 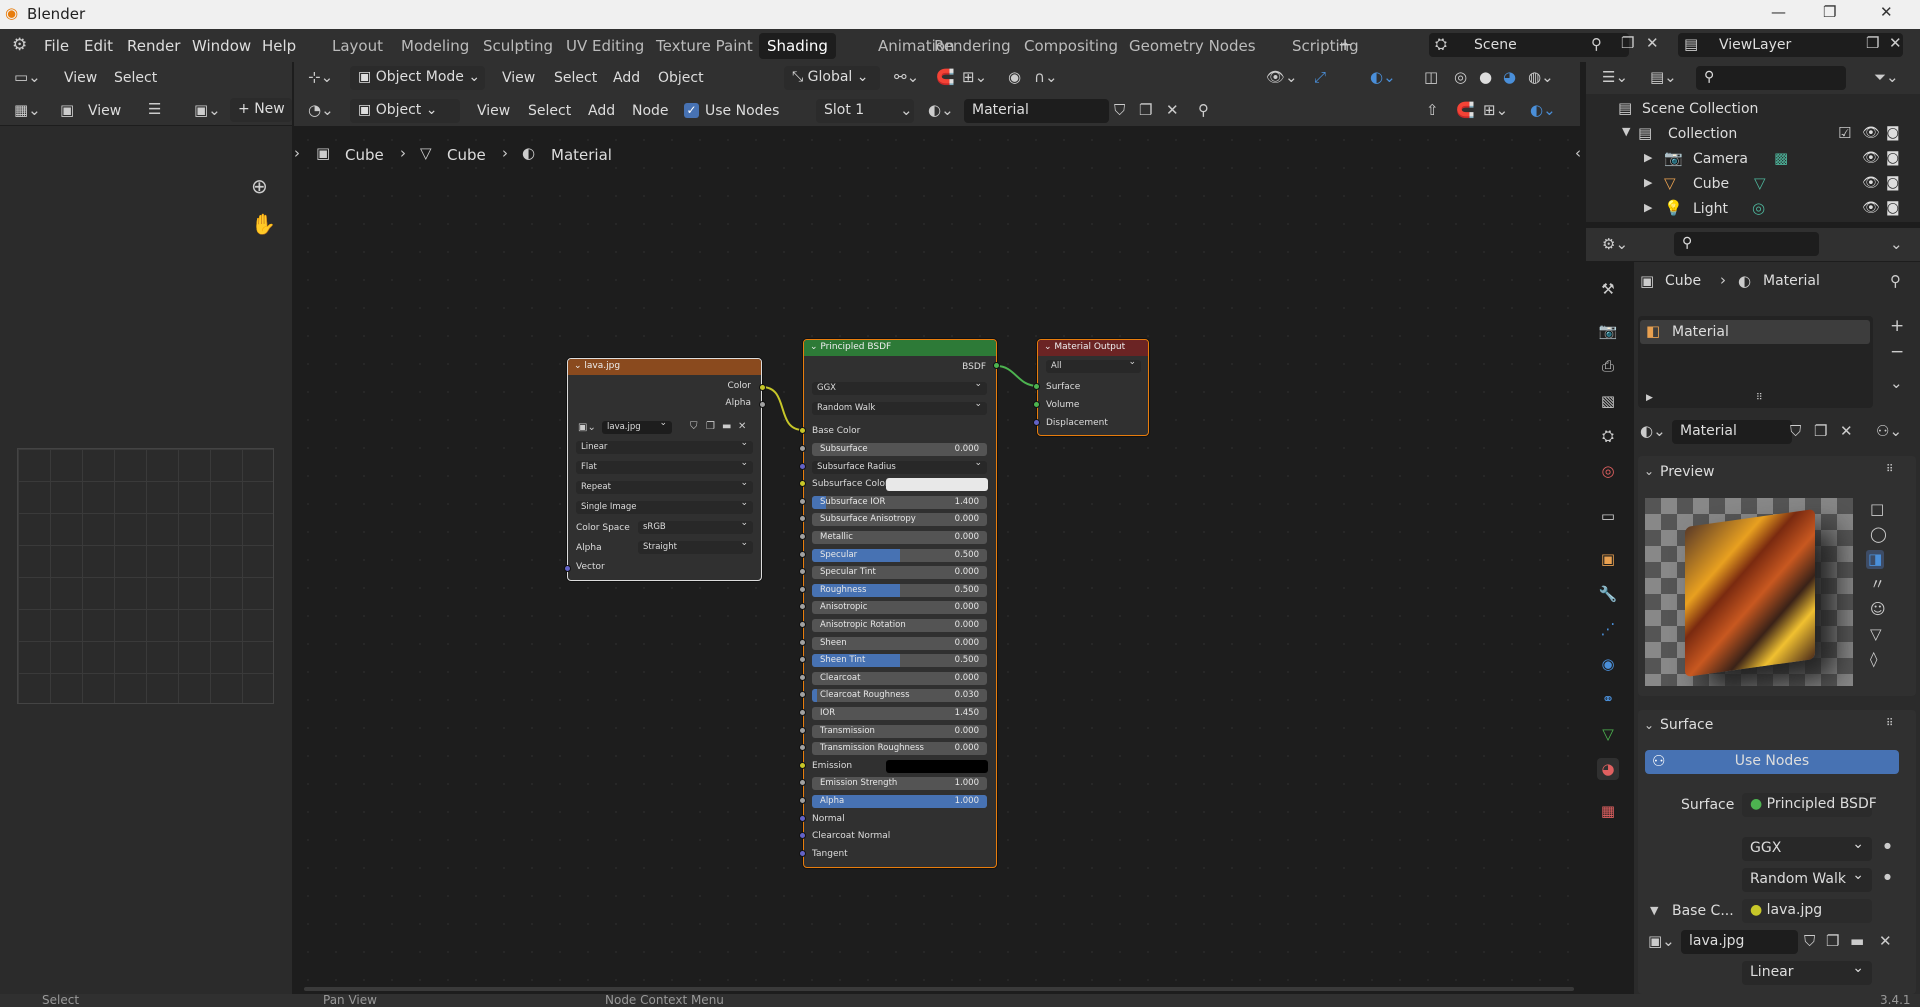 I want to click on prop-image-unlink-icon: ✕, so click(x=1885, y=941).